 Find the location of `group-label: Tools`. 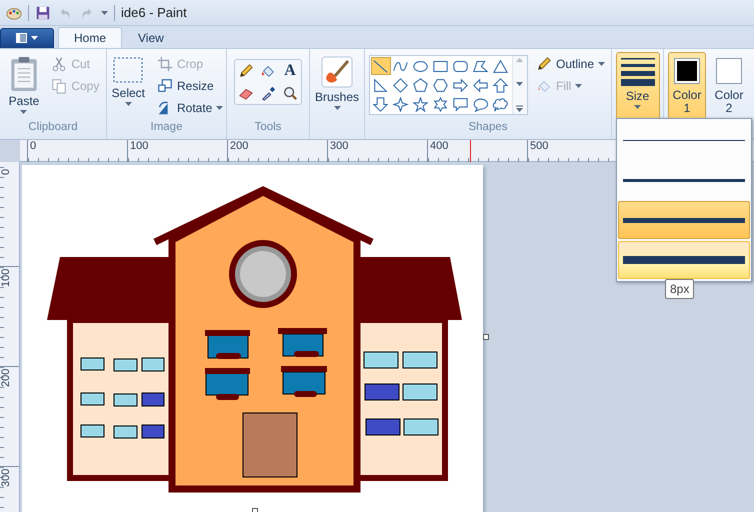

group-label: Tools is located at coordinates (268, 128).